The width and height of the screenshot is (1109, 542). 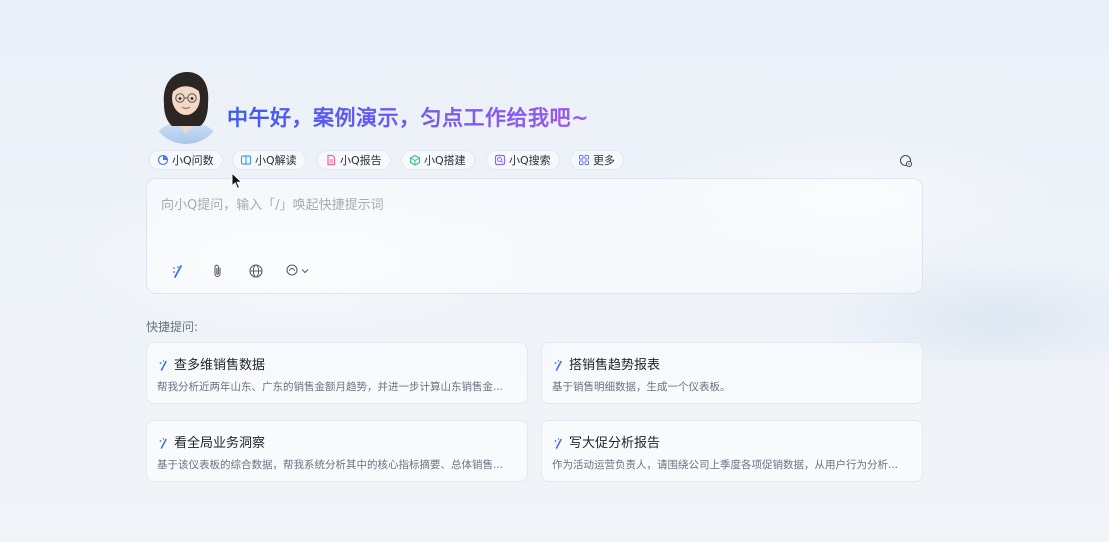 I want to click on quick-tools-bar: 小Q问数 小Q解读 小Q报告 小Q搭建 小Q搜索 更多, so click(x=534, y=160).